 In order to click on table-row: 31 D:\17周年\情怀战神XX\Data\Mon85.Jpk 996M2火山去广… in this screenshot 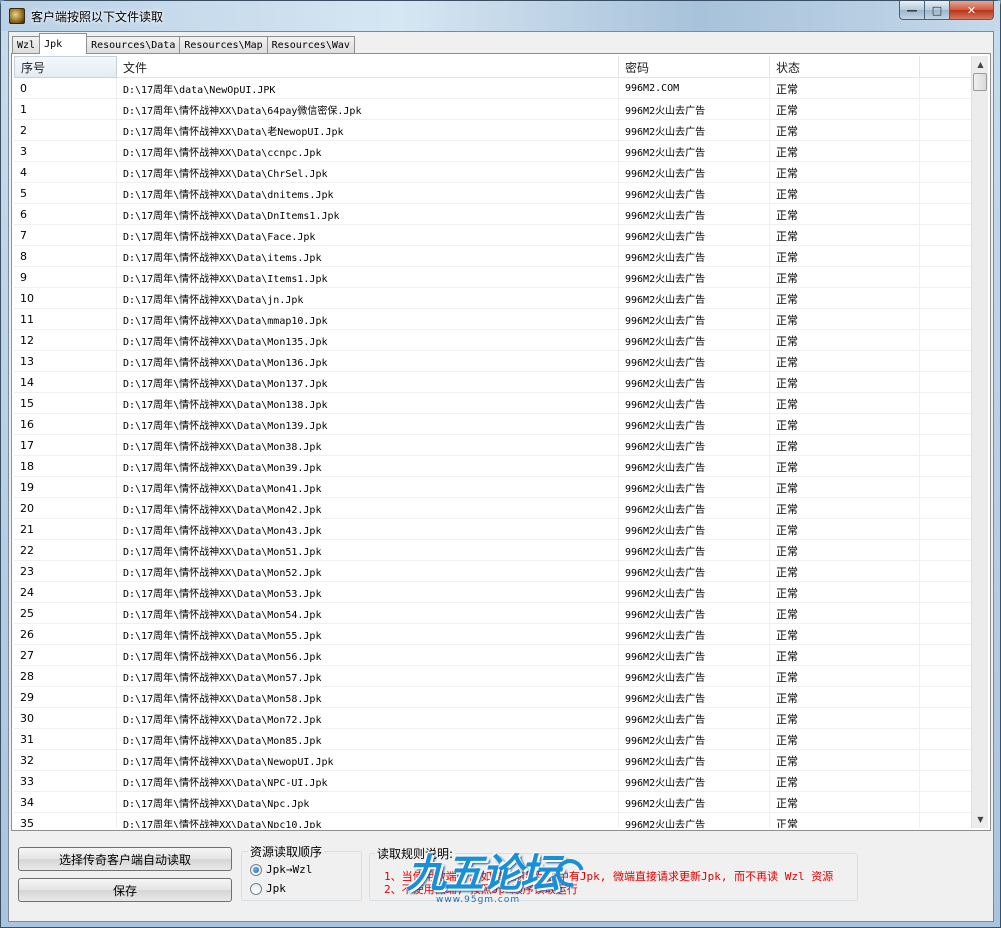, I will do `click(493, 739)`.